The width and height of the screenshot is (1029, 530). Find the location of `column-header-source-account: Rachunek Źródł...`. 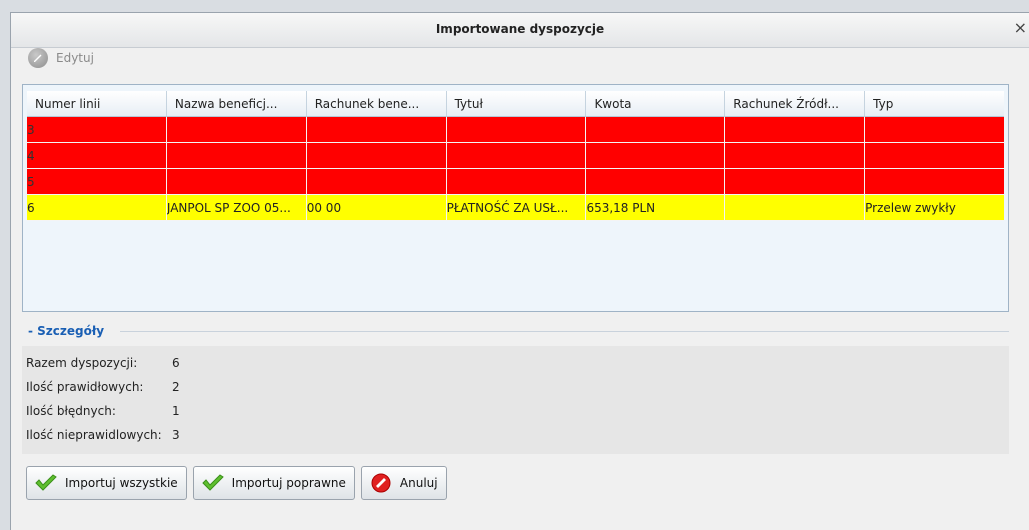

column-header-source-account: Rachunek Źródł... is located at coordinates (795, 104).